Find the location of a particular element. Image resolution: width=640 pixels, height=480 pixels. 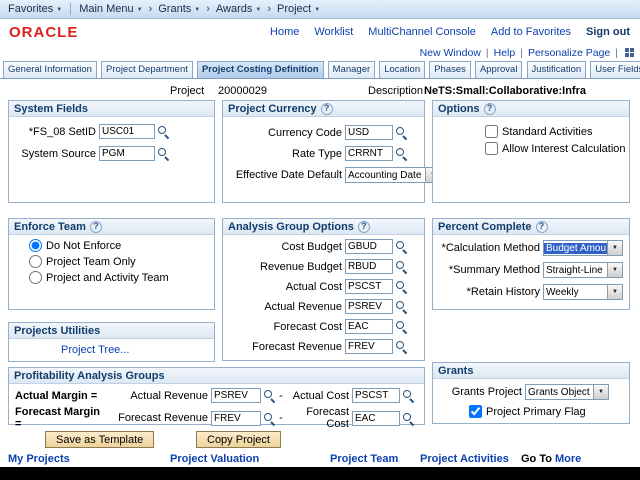

project-id: 20000029 is located at coordinates (242, 91).